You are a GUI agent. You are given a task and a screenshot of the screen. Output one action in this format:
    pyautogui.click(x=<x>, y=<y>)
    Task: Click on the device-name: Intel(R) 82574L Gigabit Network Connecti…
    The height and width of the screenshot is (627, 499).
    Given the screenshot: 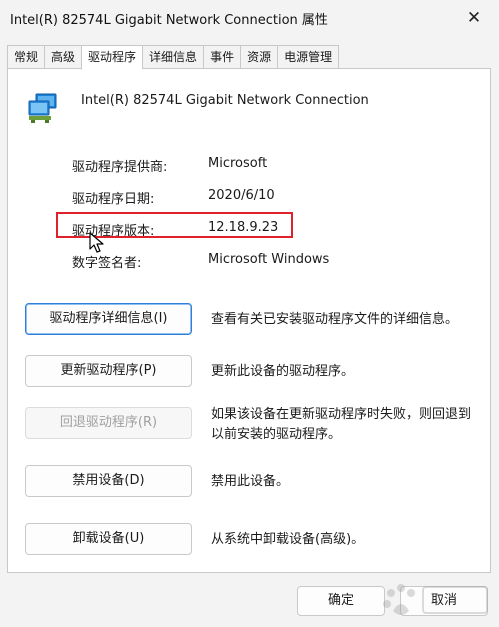 What is the action you would take?
    pyautogui.click(x=225, y=100)
    